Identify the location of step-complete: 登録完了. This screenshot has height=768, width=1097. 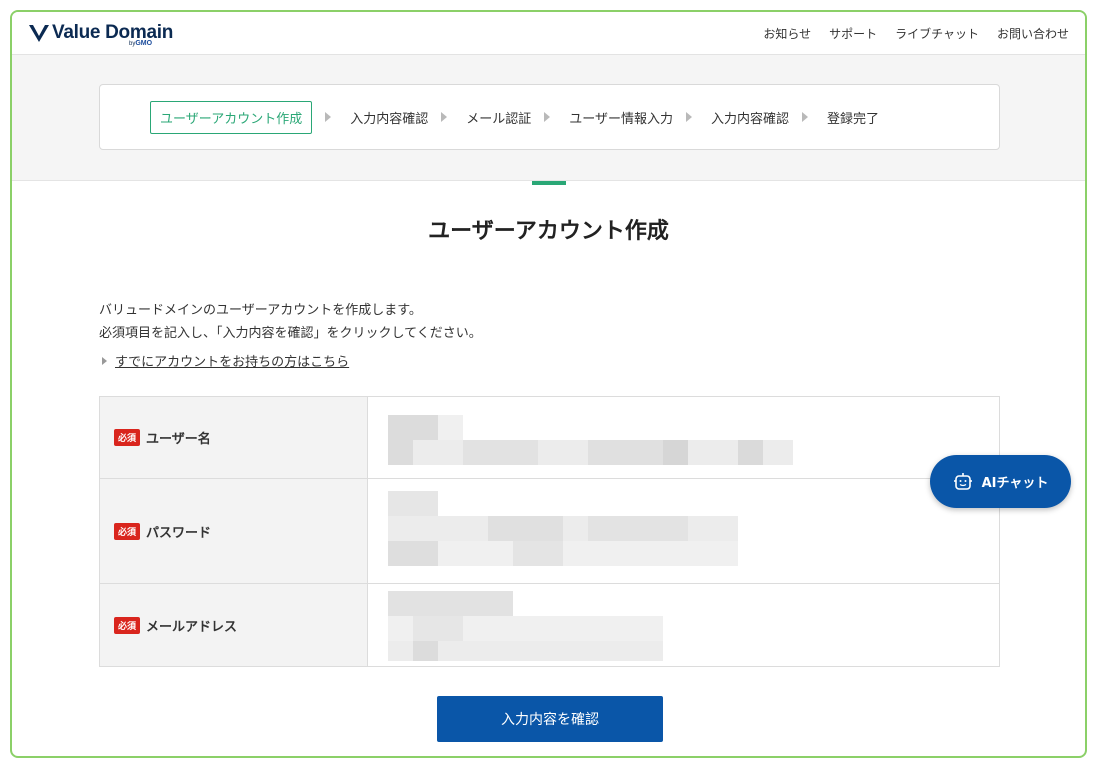
(853, 119).